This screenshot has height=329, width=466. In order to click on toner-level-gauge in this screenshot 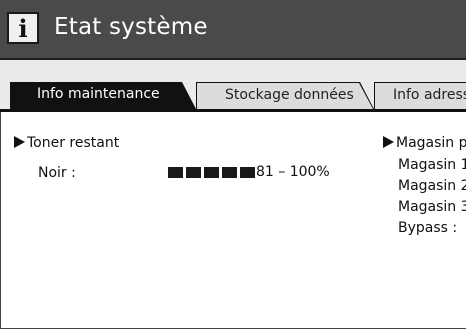, I will do `click(211, 172)`.